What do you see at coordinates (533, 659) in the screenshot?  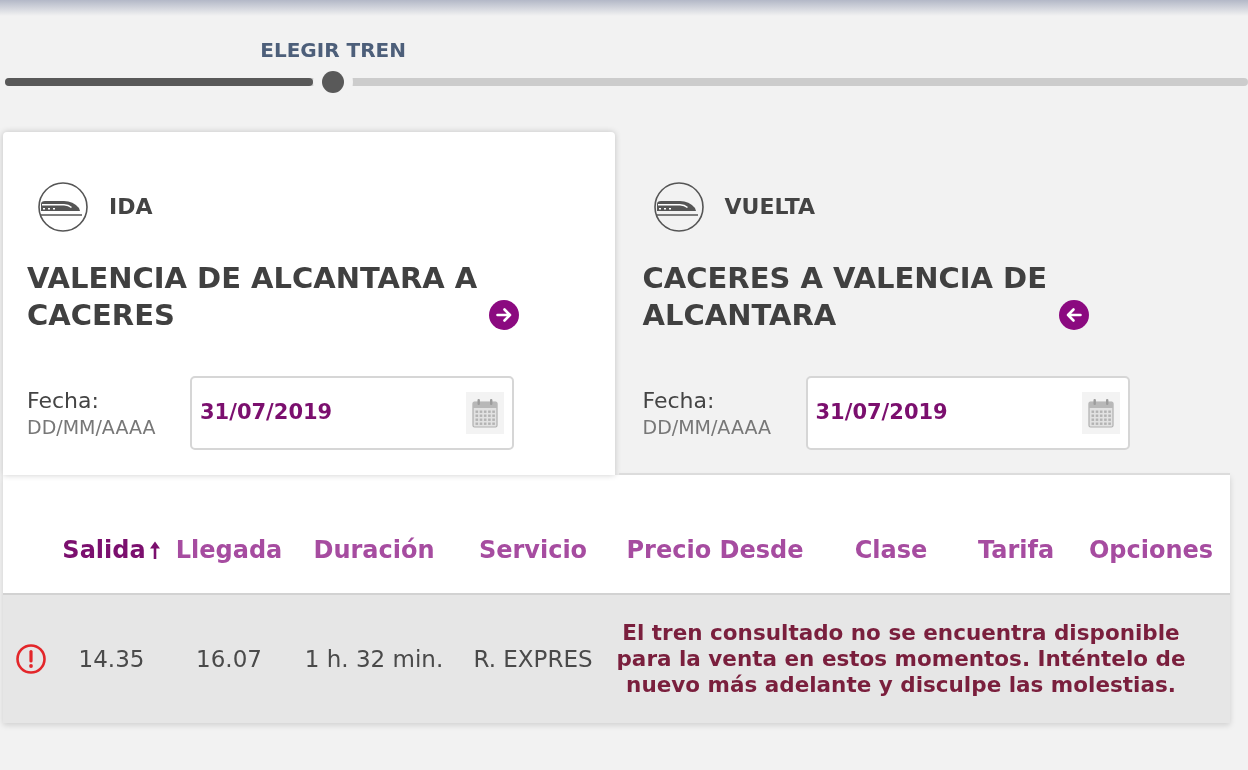 I see `table-cell-text: R. EXPRES` at bounding box center [533, 659].